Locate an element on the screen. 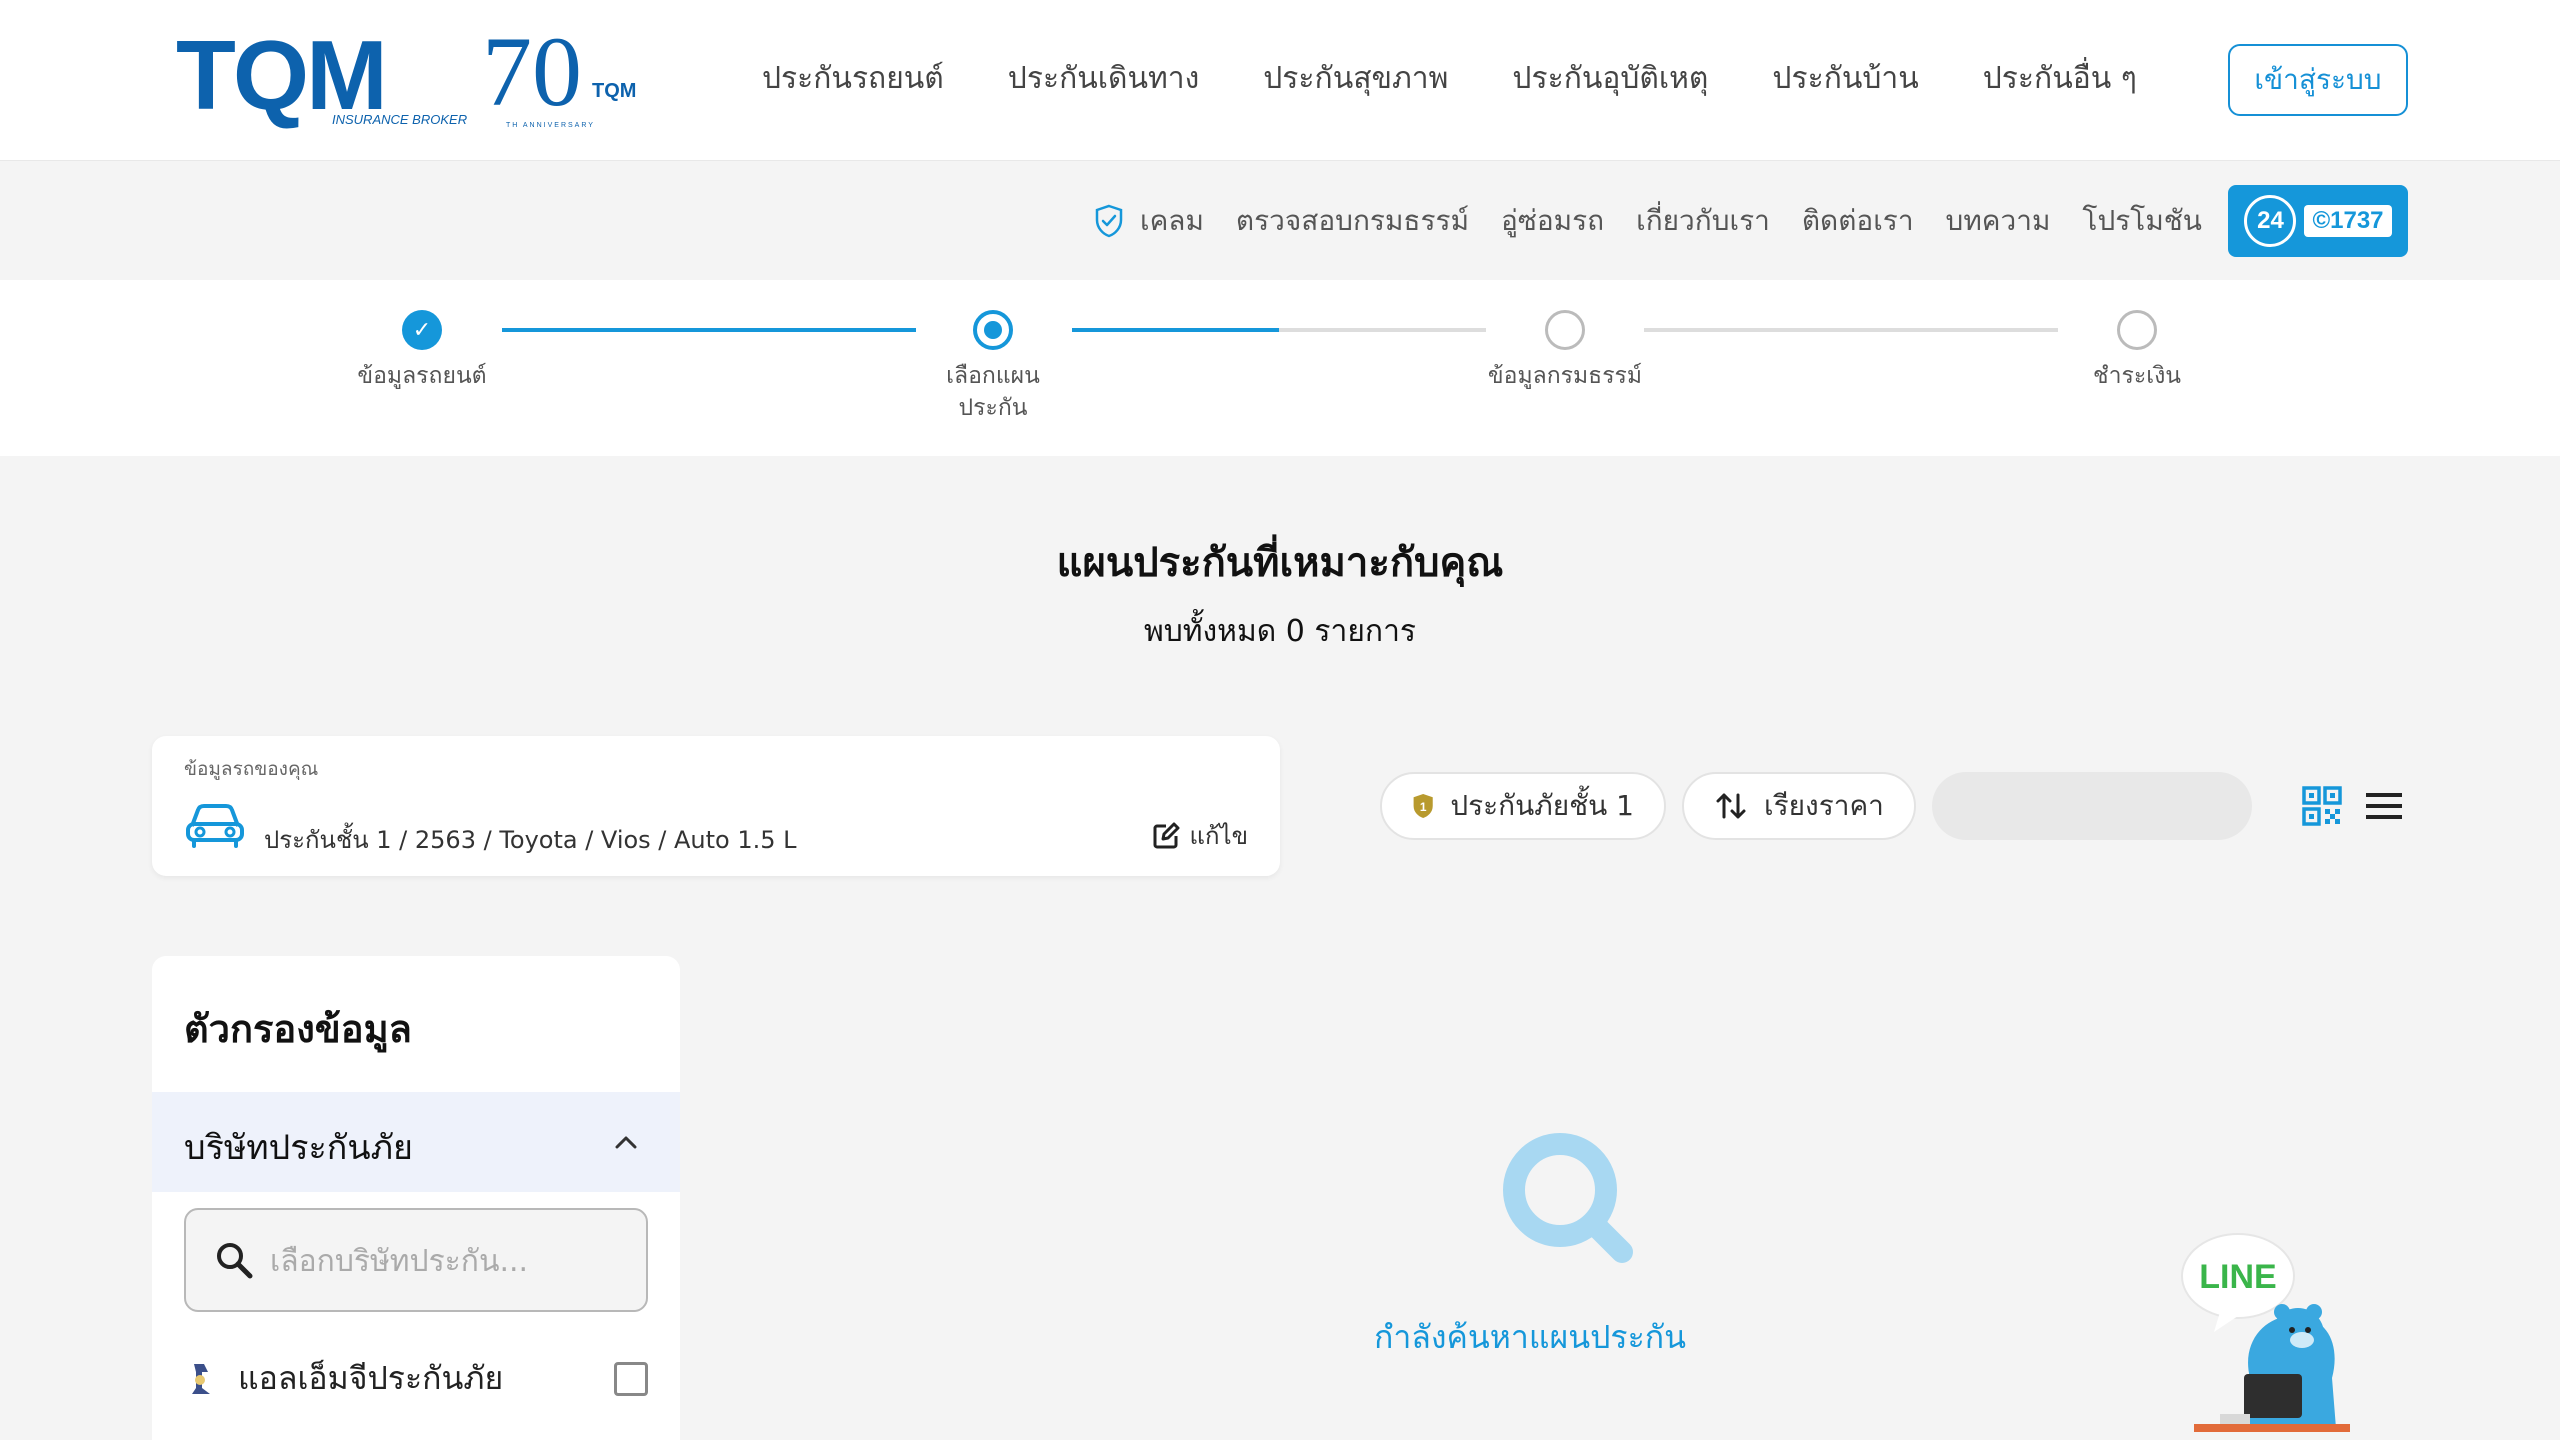 The height and width of the screenshot is (1440, 2560). anniversary-logo: 70 TQM TH ANNIVERSARY is located at coordinates (562, 76).